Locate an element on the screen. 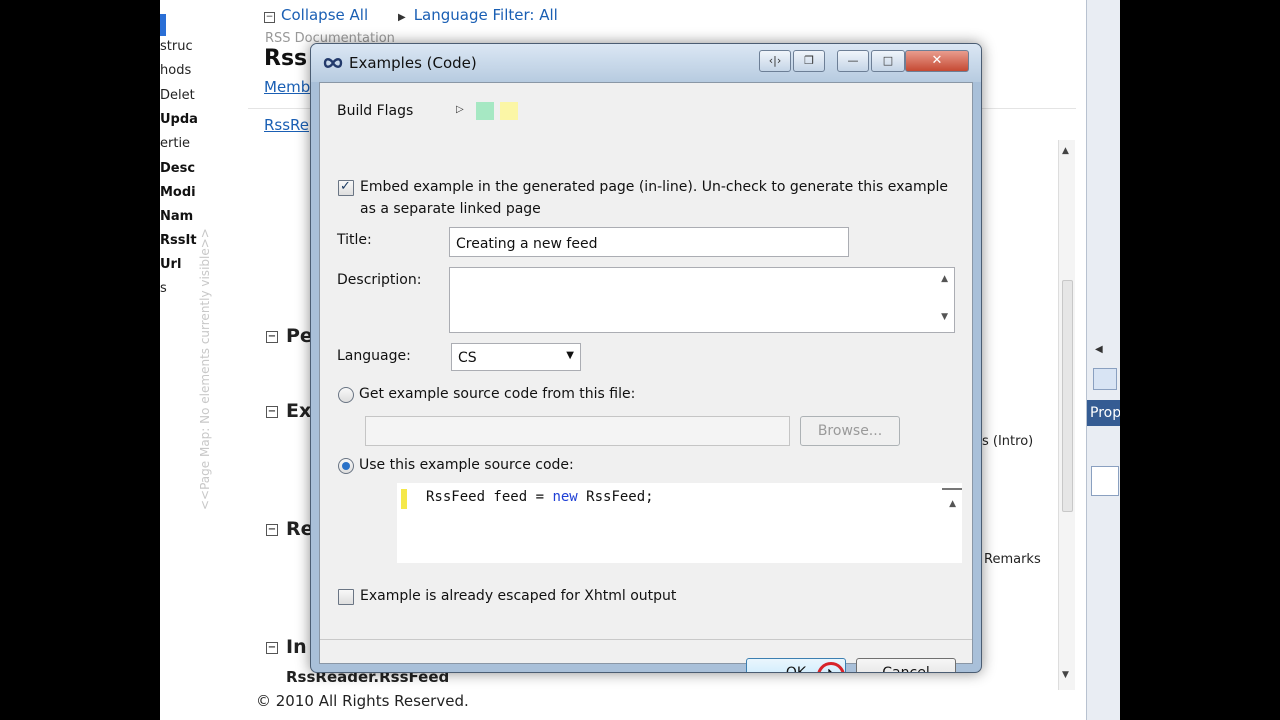  code-token: RssFeed feed = is located at coordinates (489, 497).